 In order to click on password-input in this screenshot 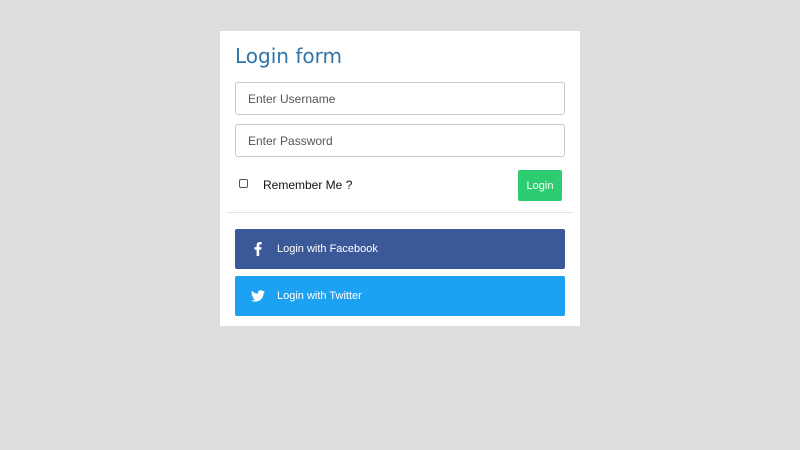, I will do `click(400, 140)`.